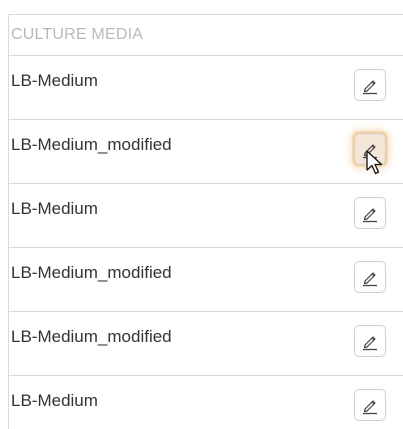  I want to click on table-header: CULTURE MEDIA, so click(206, 35).